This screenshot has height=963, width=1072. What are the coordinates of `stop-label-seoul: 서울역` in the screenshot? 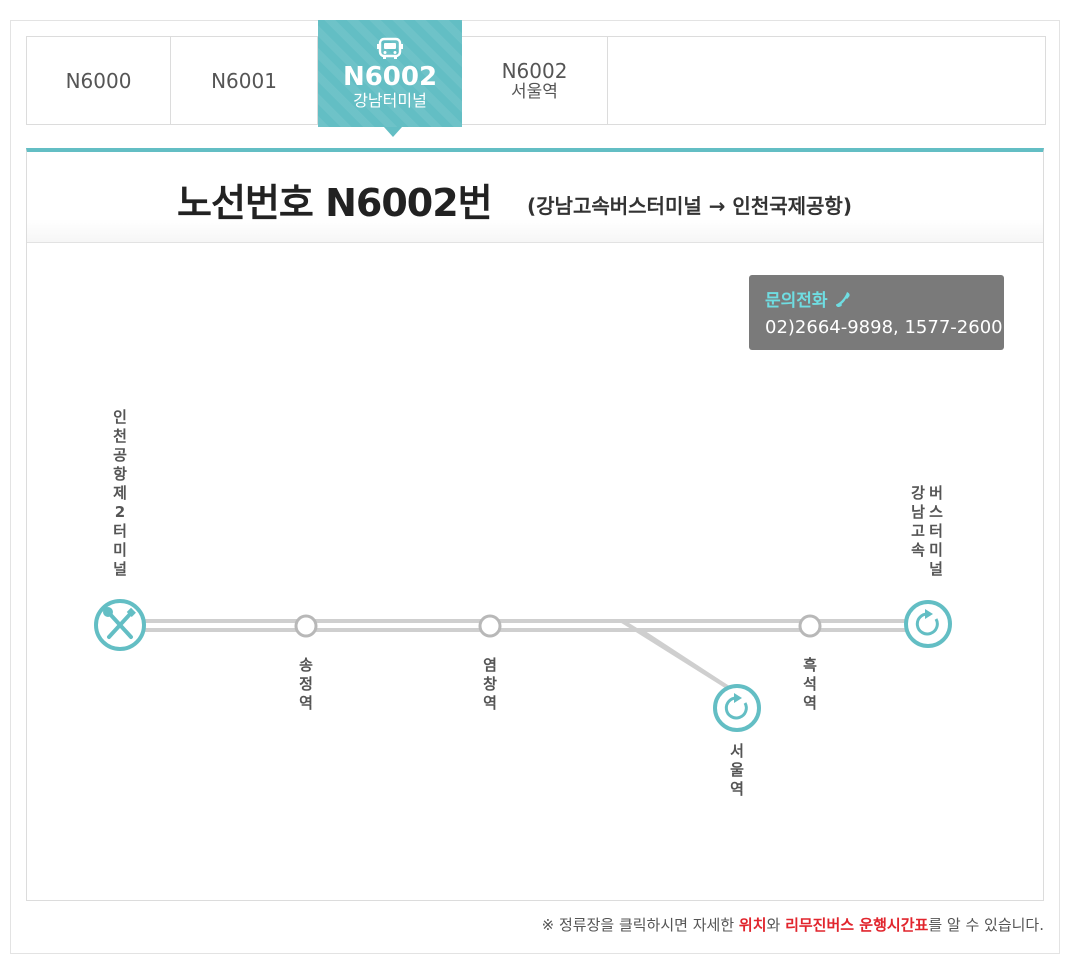 It's located at (737, 770).